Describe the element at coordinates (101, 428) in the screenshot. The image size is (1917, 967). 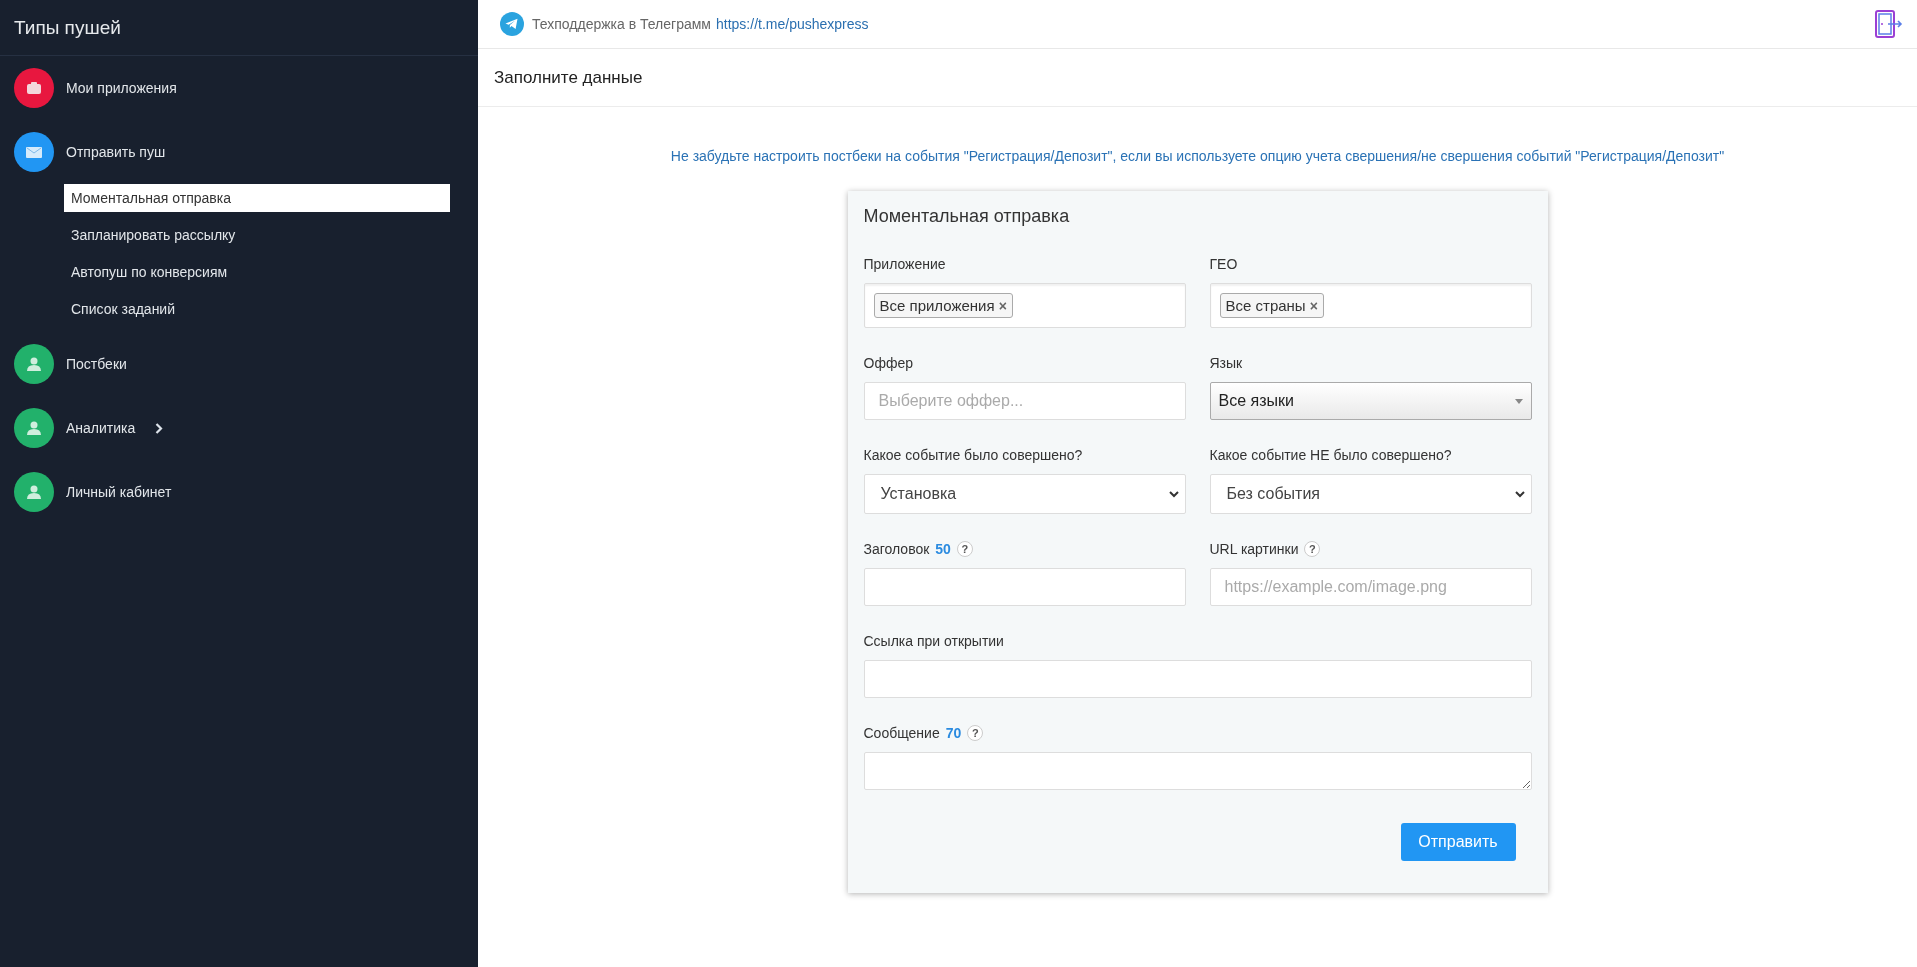
I see `sidebar-item: Аналитика` at that location.